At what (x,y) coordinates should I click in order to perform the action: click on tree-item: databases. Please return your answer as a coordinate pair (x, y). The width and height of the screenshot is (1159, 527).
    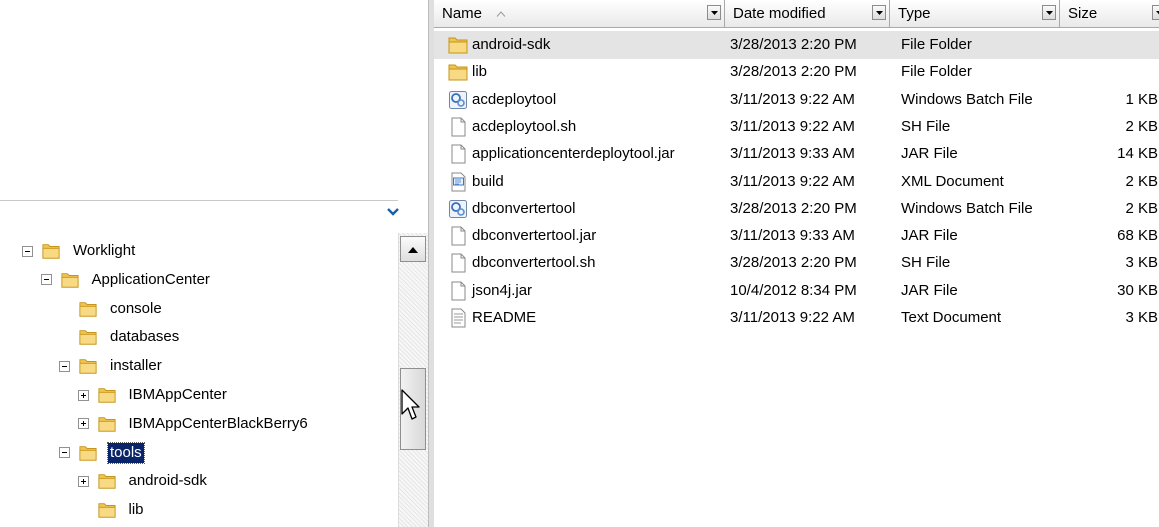
    Looking at the image, I should click on (120, 337).